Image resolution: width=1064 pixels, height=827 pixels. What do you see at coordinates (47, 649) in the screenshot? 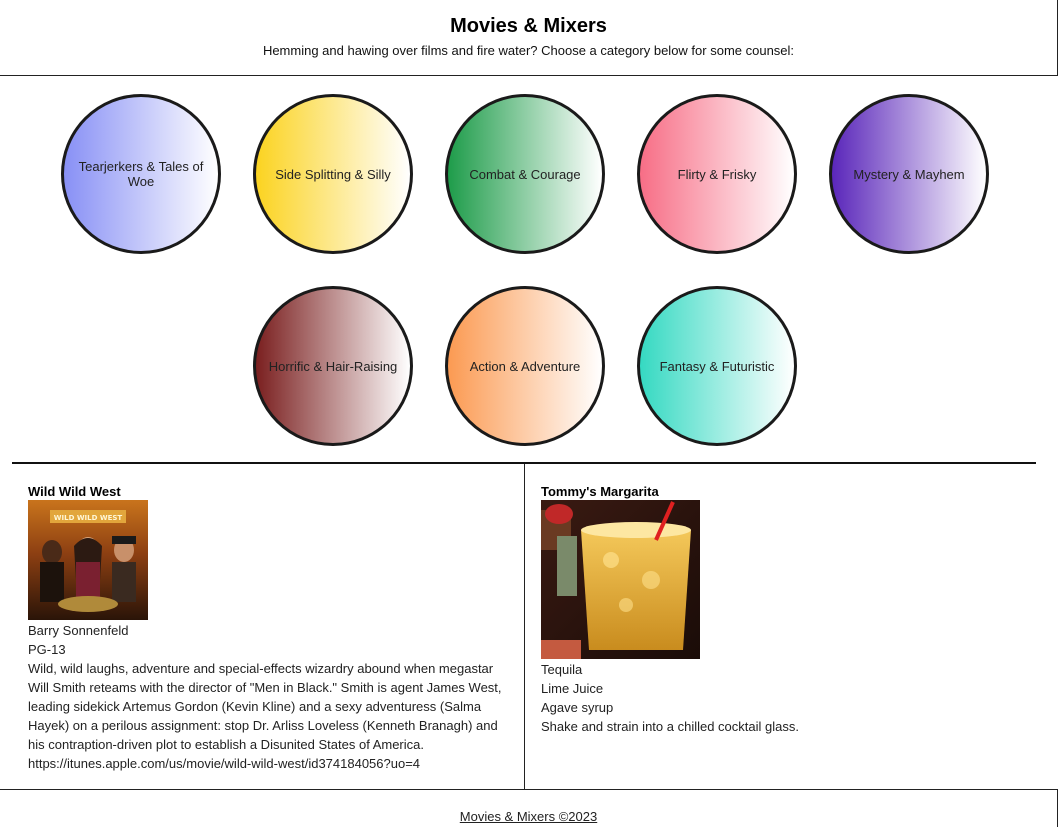
I see `movie-rating: PG-13` at bounding box center [47, 649].